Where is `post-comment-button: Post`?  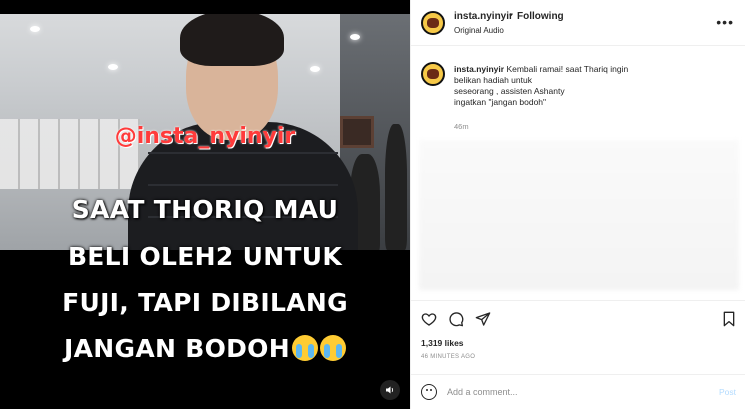
post-comment-button: Post is located at coordinates (727, 392).